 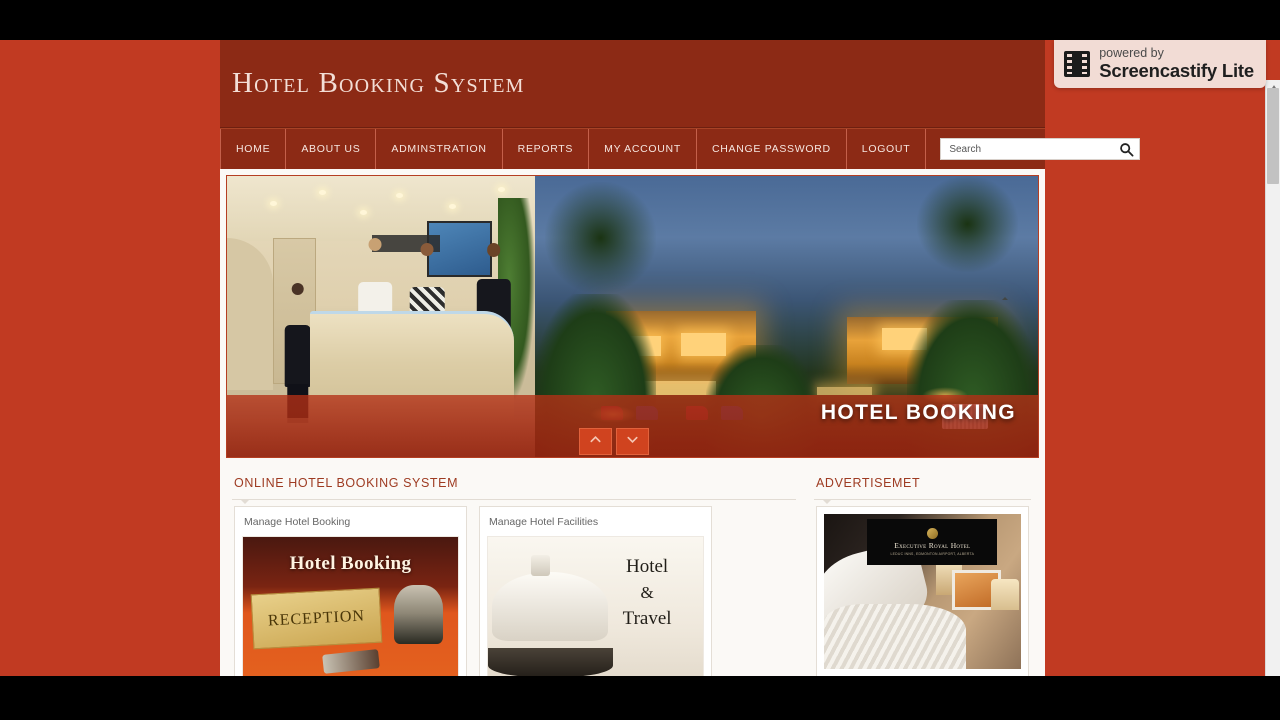 What do you see at coordinates (316, 618) in the screenshot?
I see `reception-sign: RECEPTION` at bounding box center [316, 618].